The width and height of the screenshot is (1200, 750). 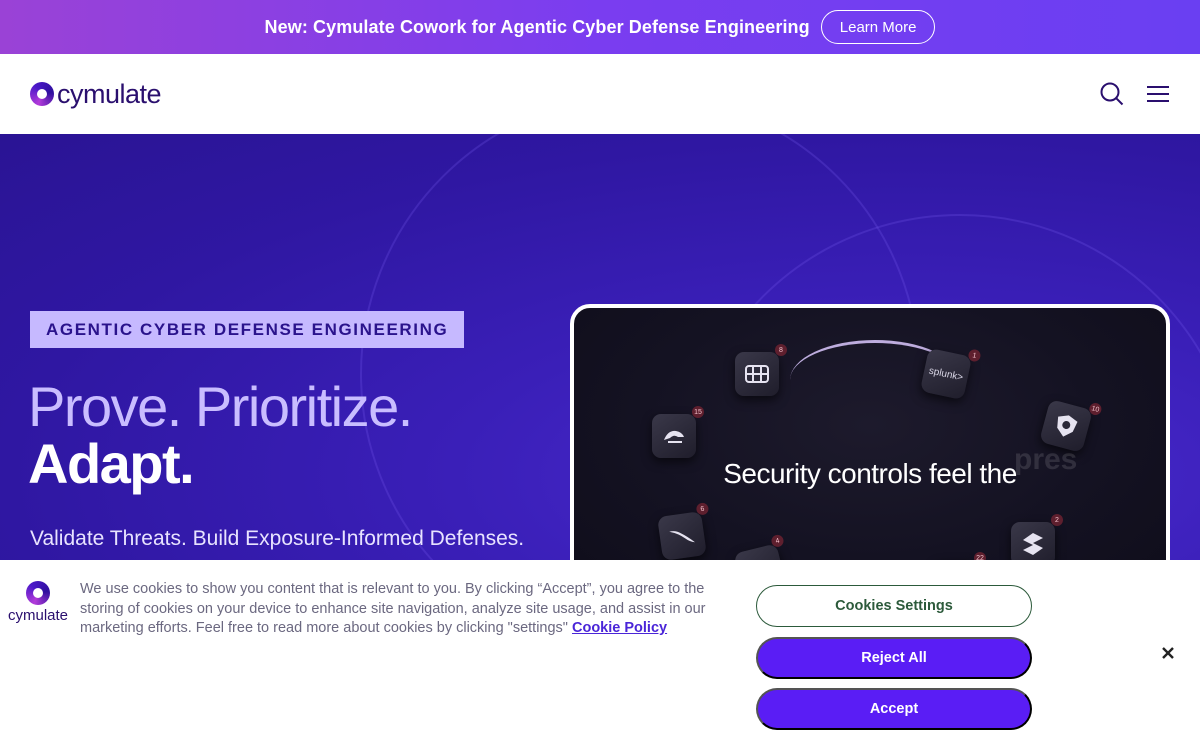 I want to click on site-header: cymulate, so click(x=600, y=94).